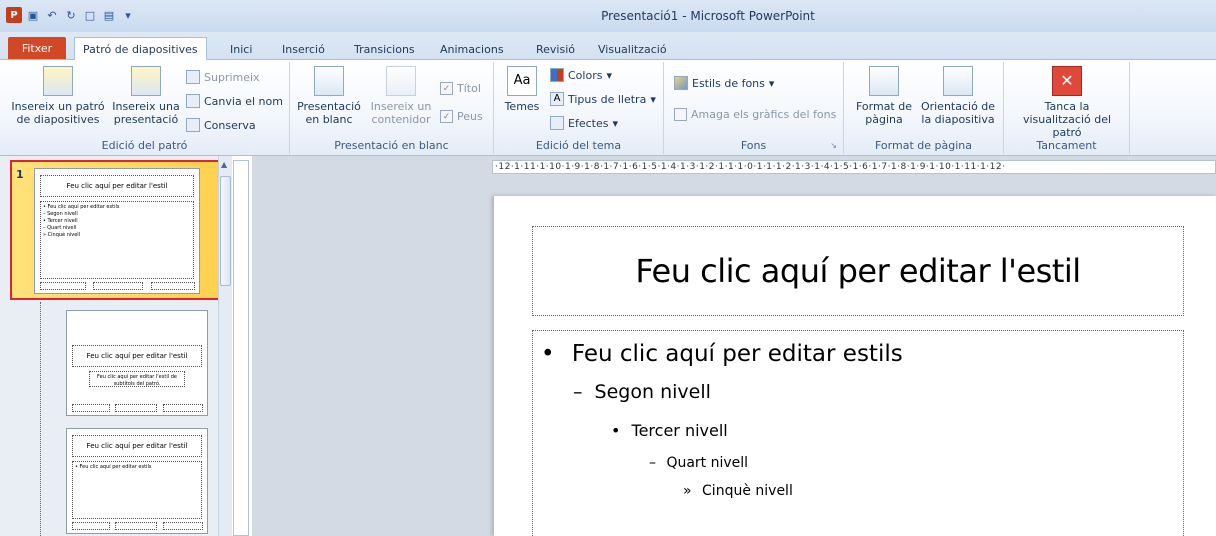 The width and height of the screenshot is (1216, 536). Describe the element at coordinates (241, 348) in the screenshot. I see `vertical-ruler` at that location.